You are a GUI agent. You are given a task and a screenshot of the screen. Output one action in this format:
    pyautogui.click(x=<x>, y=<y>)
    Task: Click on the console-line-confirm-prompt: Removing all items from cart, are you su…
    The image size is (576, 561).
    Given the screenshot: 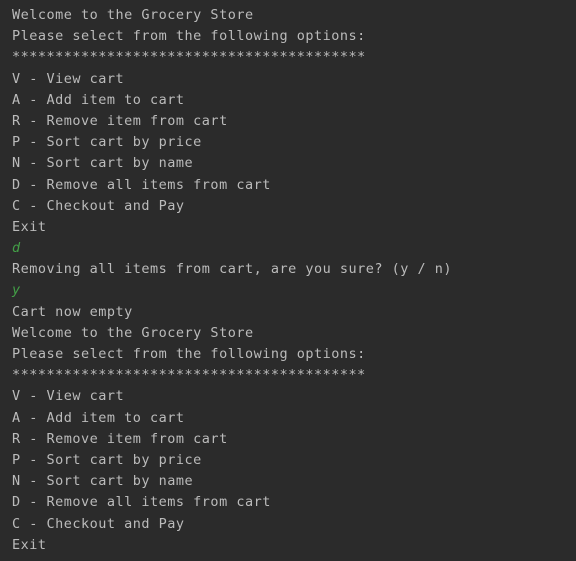 What is the action you would take?
    pyautogui.click(x=232, y=269)
    